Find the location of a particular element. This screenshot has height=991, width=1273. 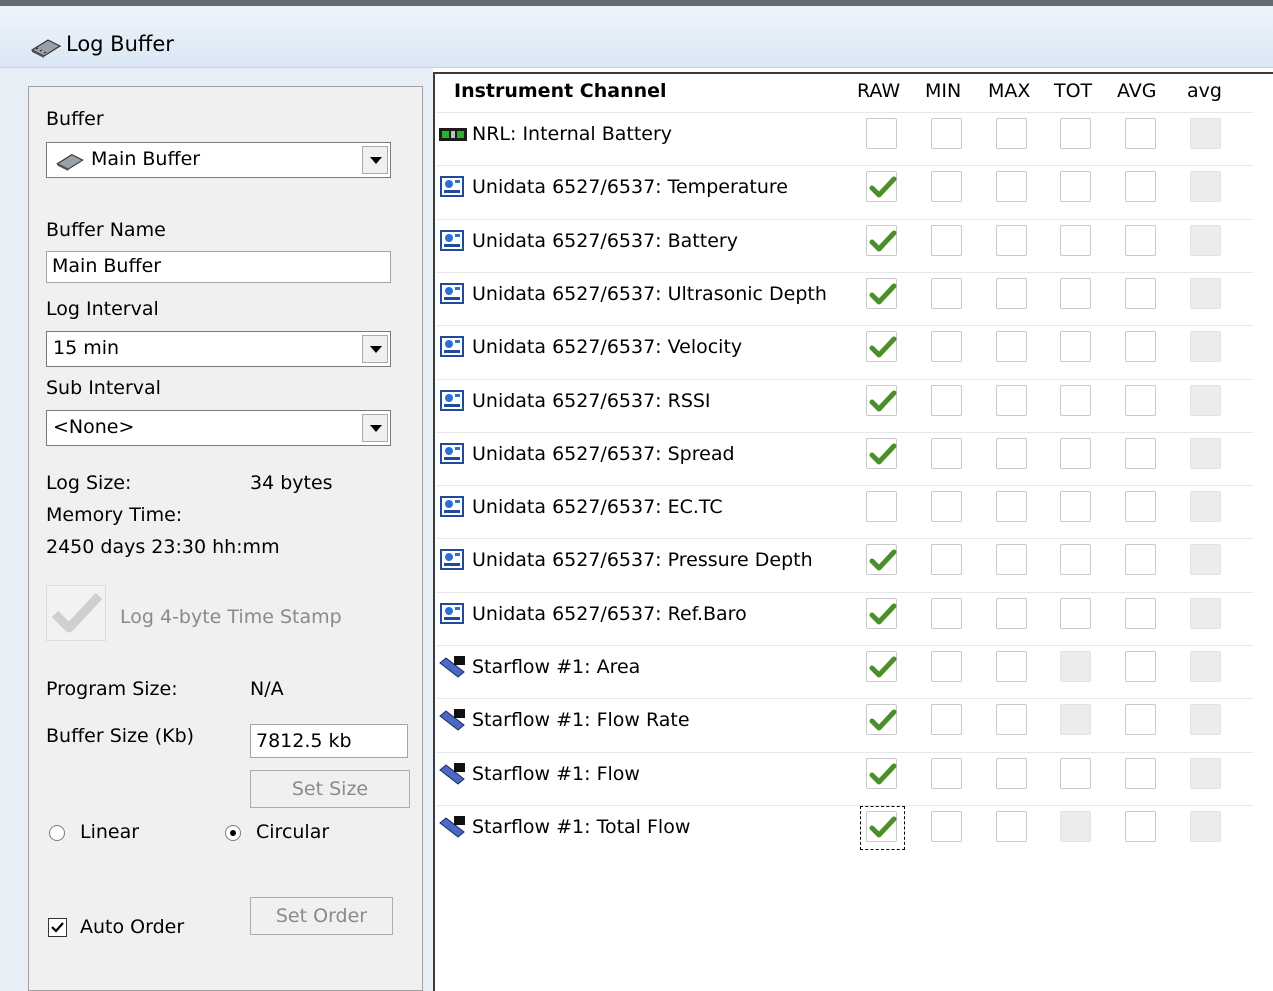

buffer-name-field: Main Buffer is located at coordinates (218, 267).